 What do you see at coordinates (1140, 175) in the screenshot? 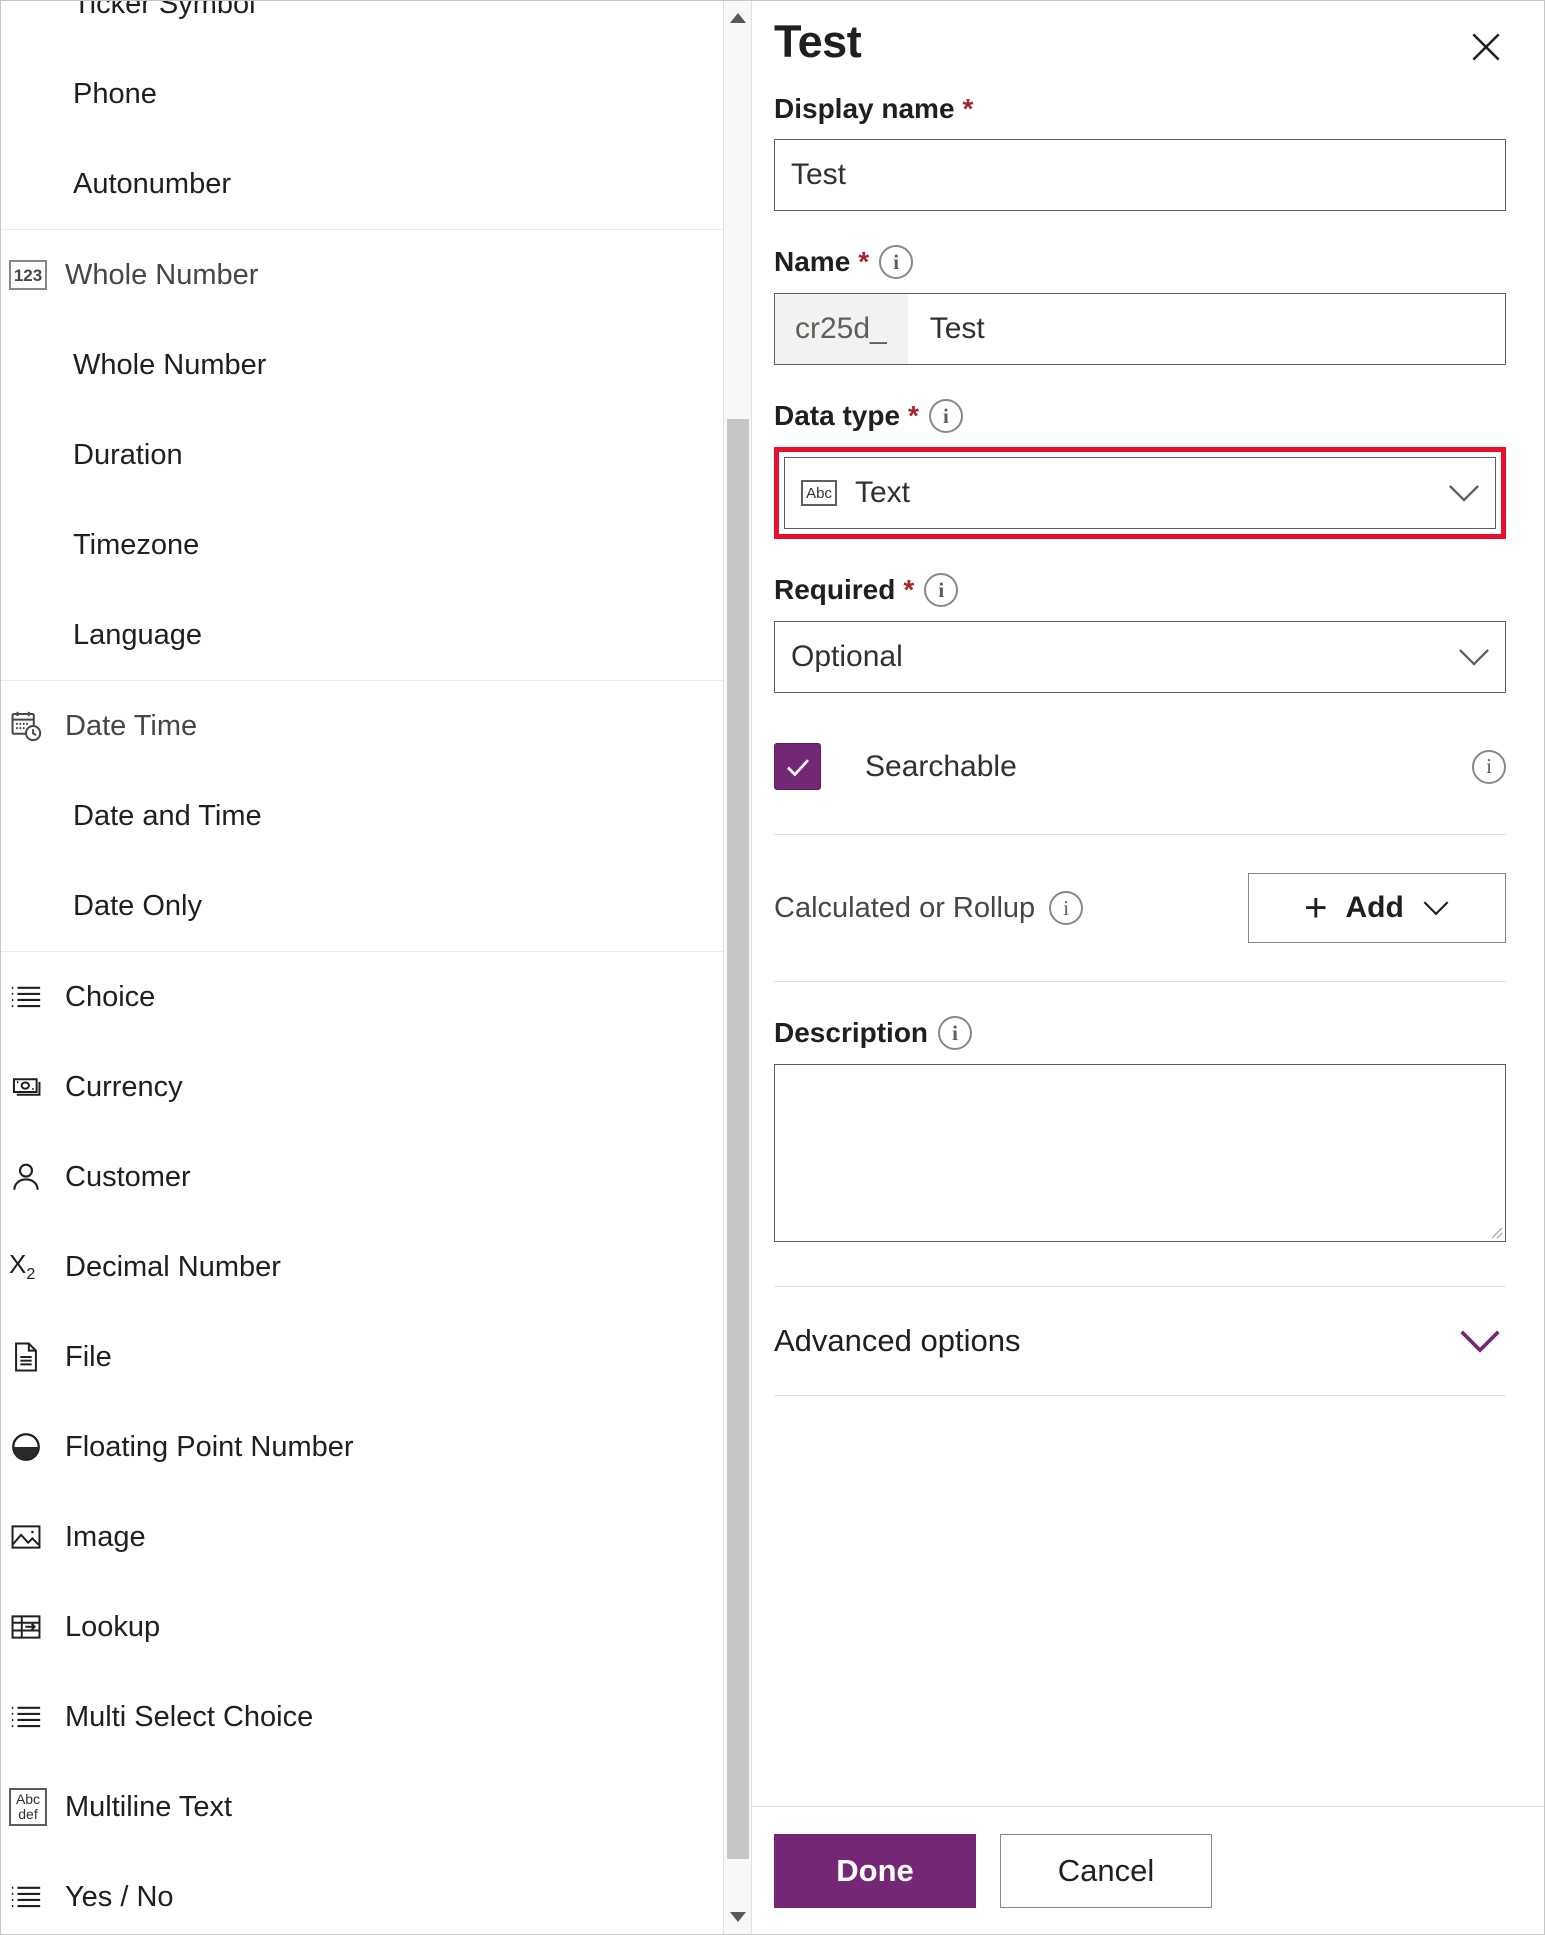
I see `display-name-input: Test` at bounding box center [1140, 175].